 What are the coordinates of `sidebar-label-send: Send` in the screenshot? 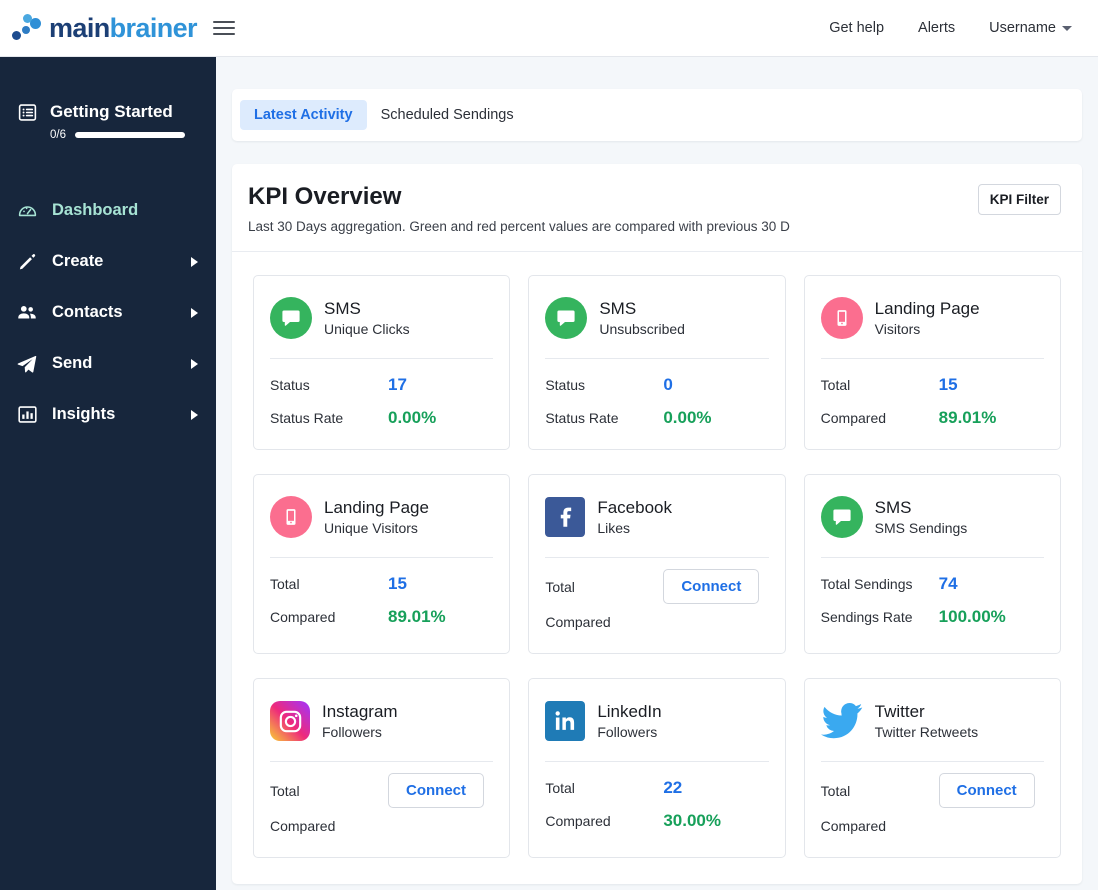 It's located at (72, 363).